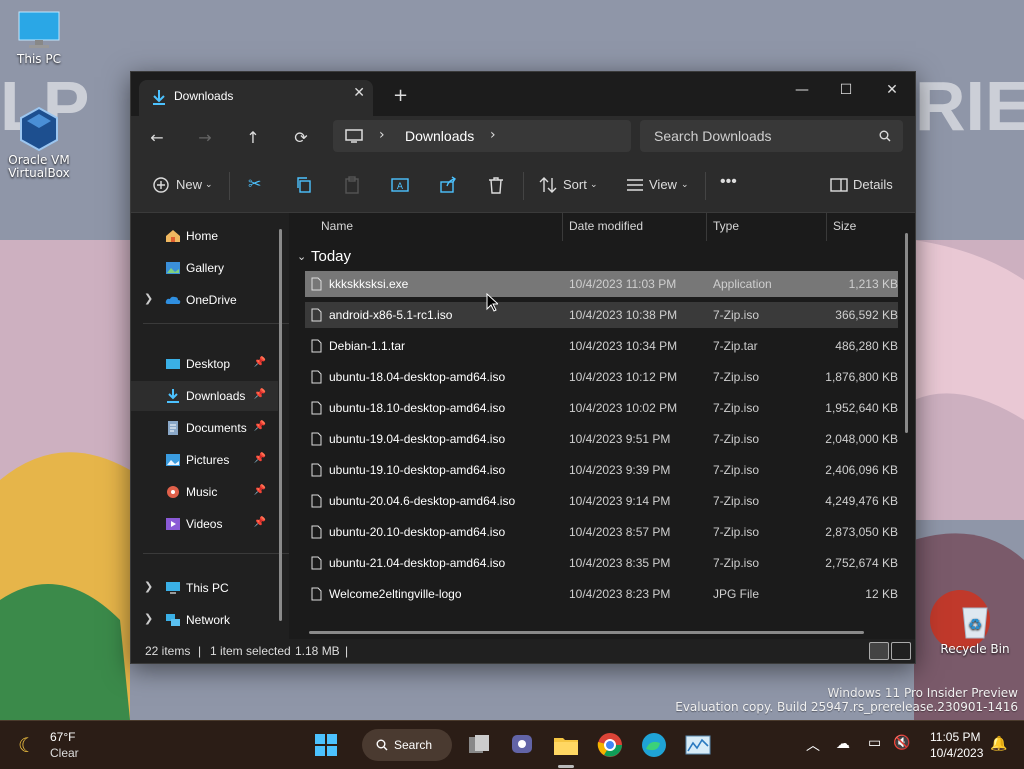 This screenshot has height=769, width=1024. I want to click on sidebar-item-documents: Documents 📌, so click(204, 428).